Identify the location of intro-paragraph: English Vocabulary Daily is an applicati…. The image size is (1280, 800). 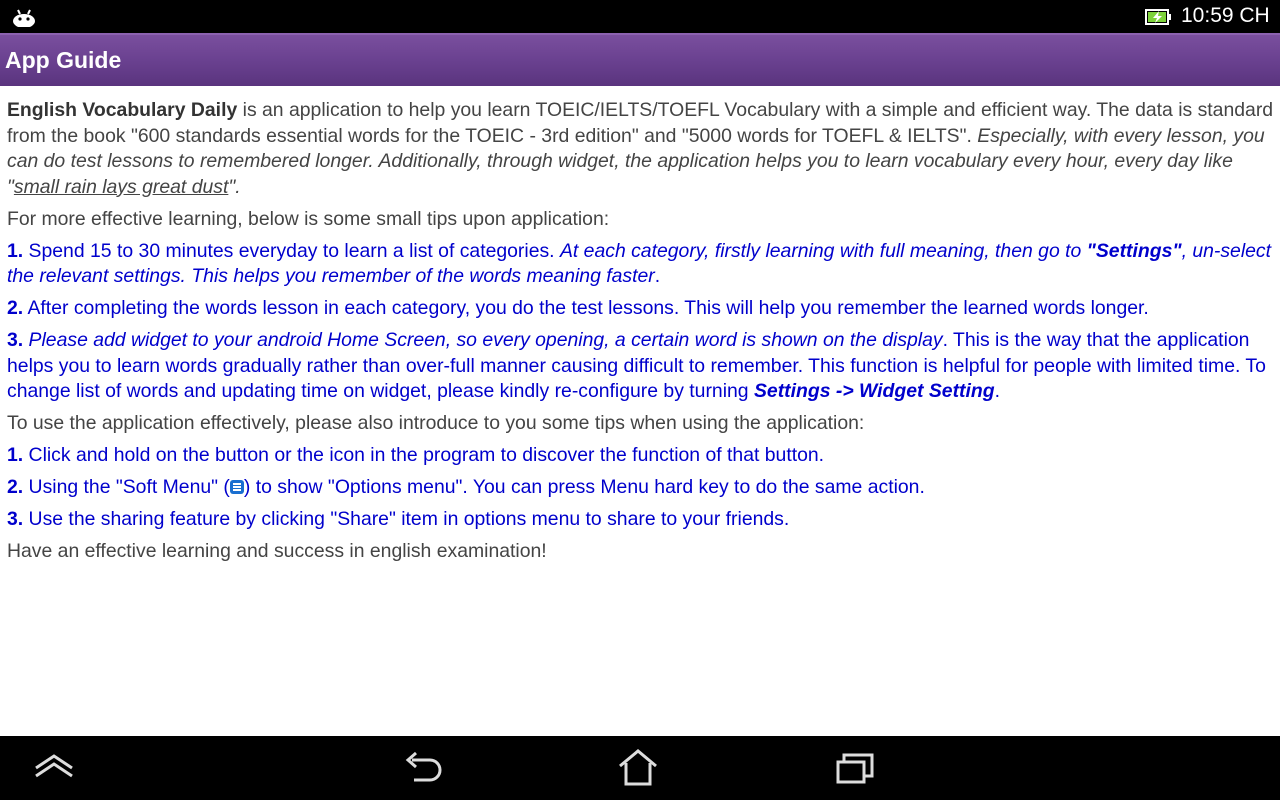
(641, 149).